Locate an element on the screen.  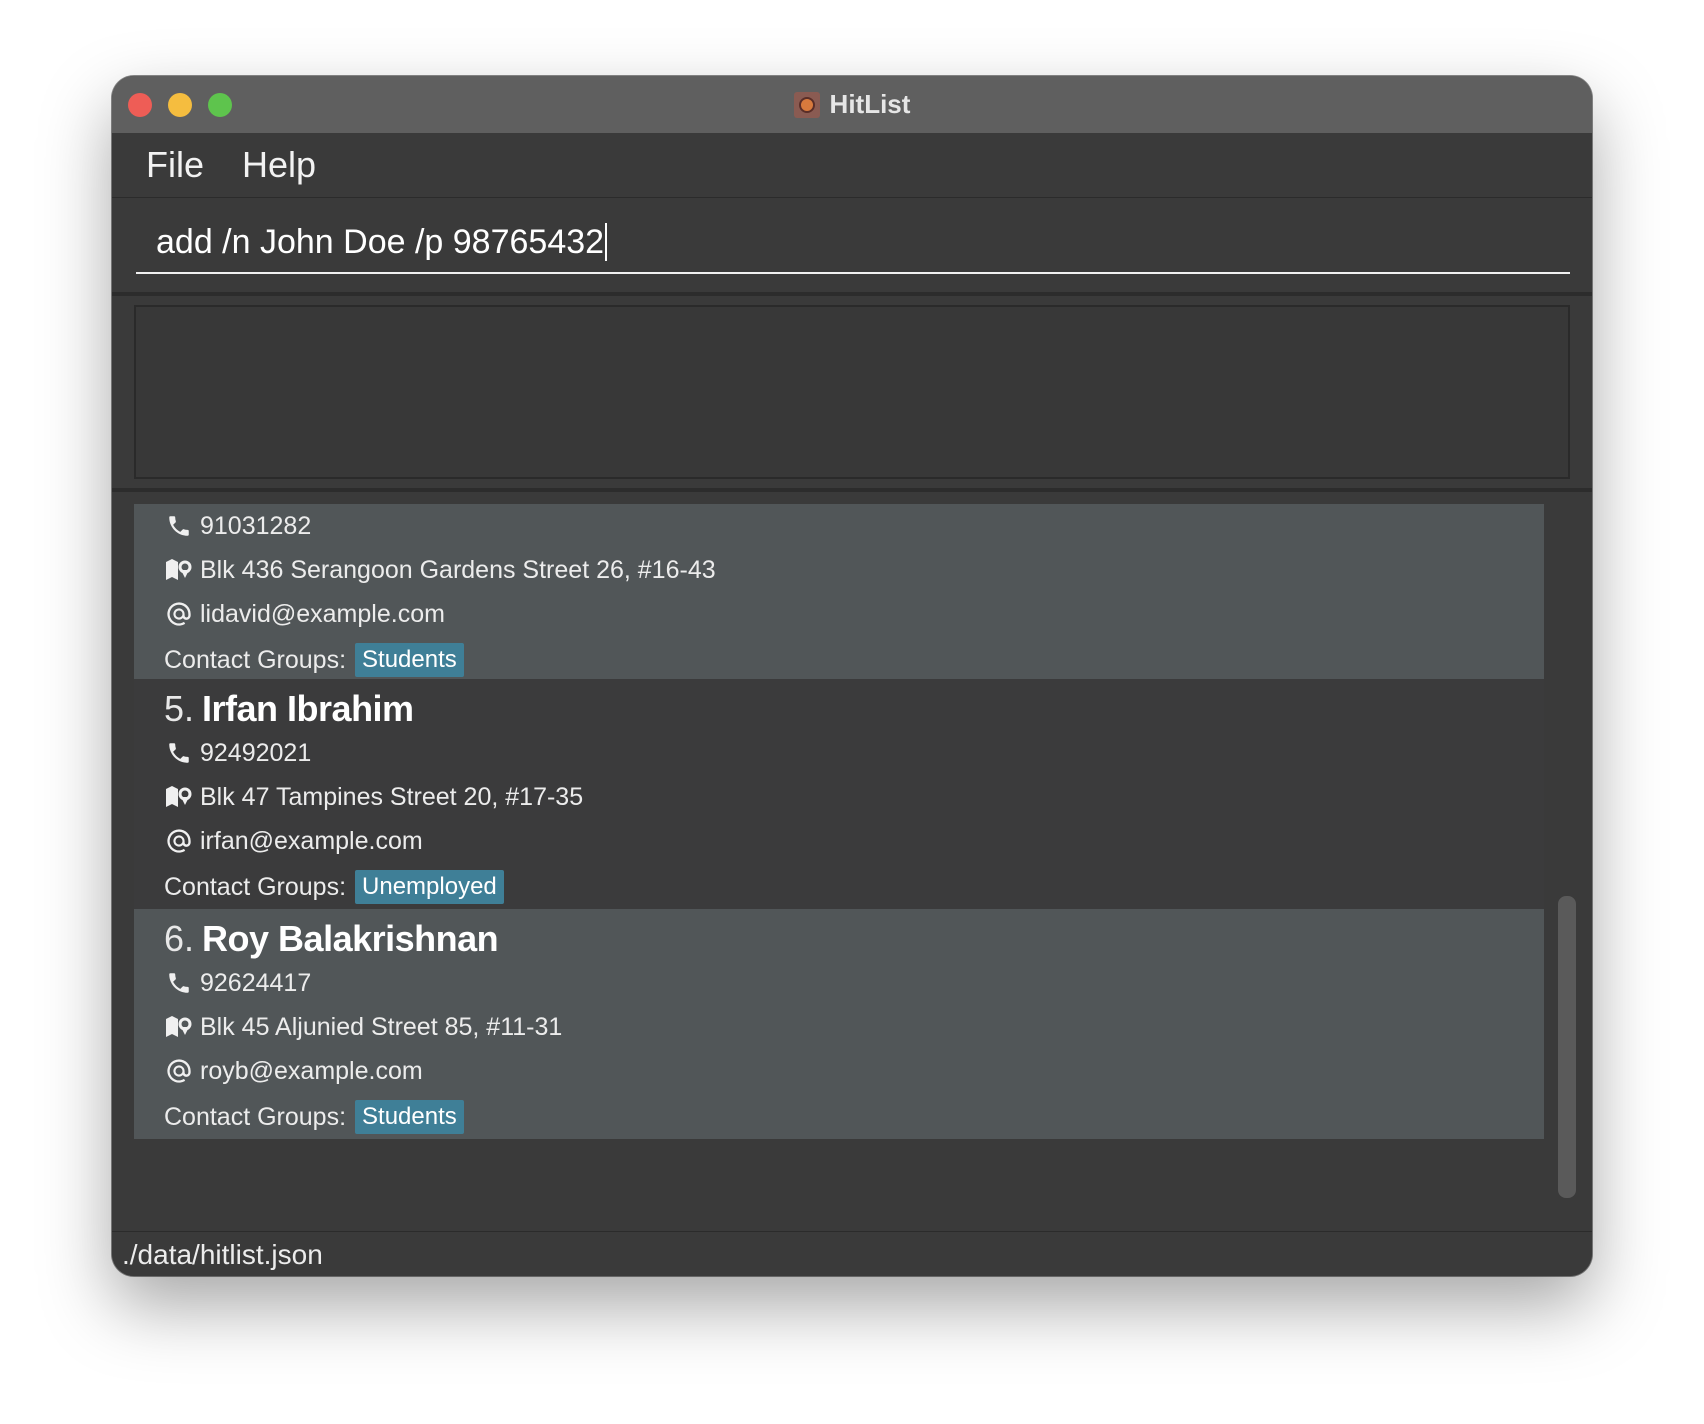
contact-index: 5. is located at coordinates (179, 708).